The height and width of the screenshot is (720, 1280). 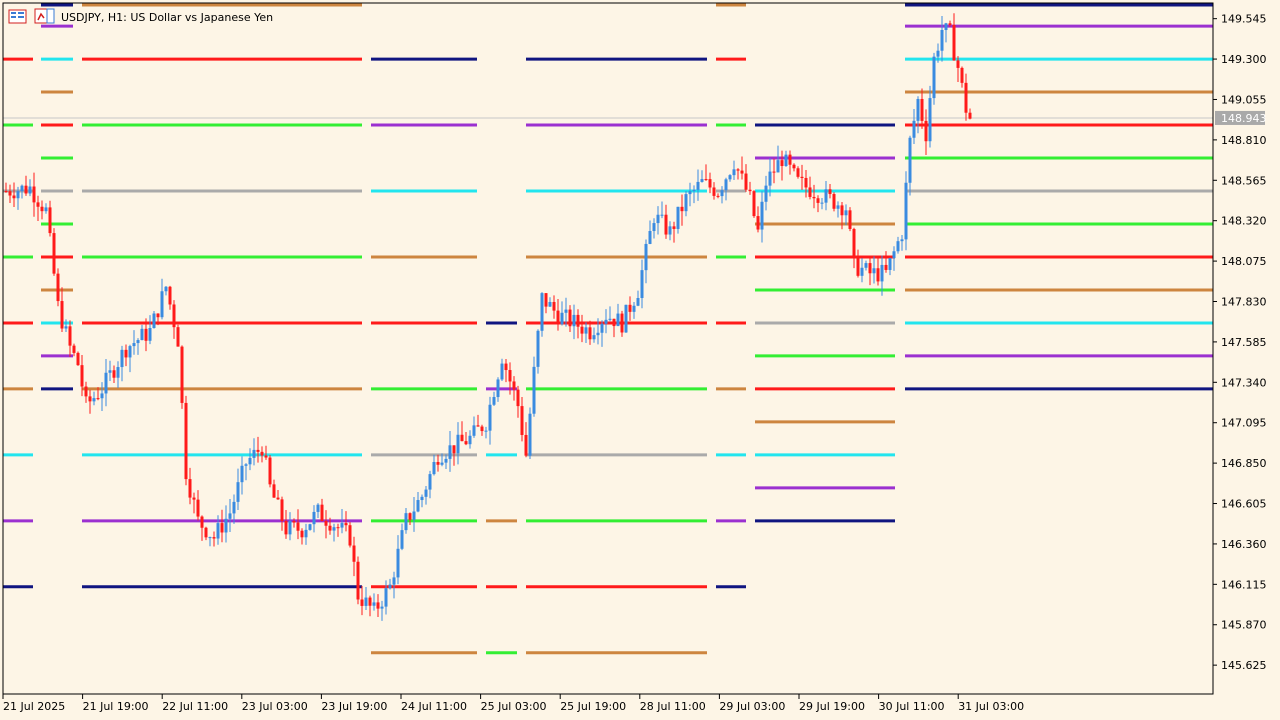 I want to click on window-list-icon, so click(x=17, y=16).